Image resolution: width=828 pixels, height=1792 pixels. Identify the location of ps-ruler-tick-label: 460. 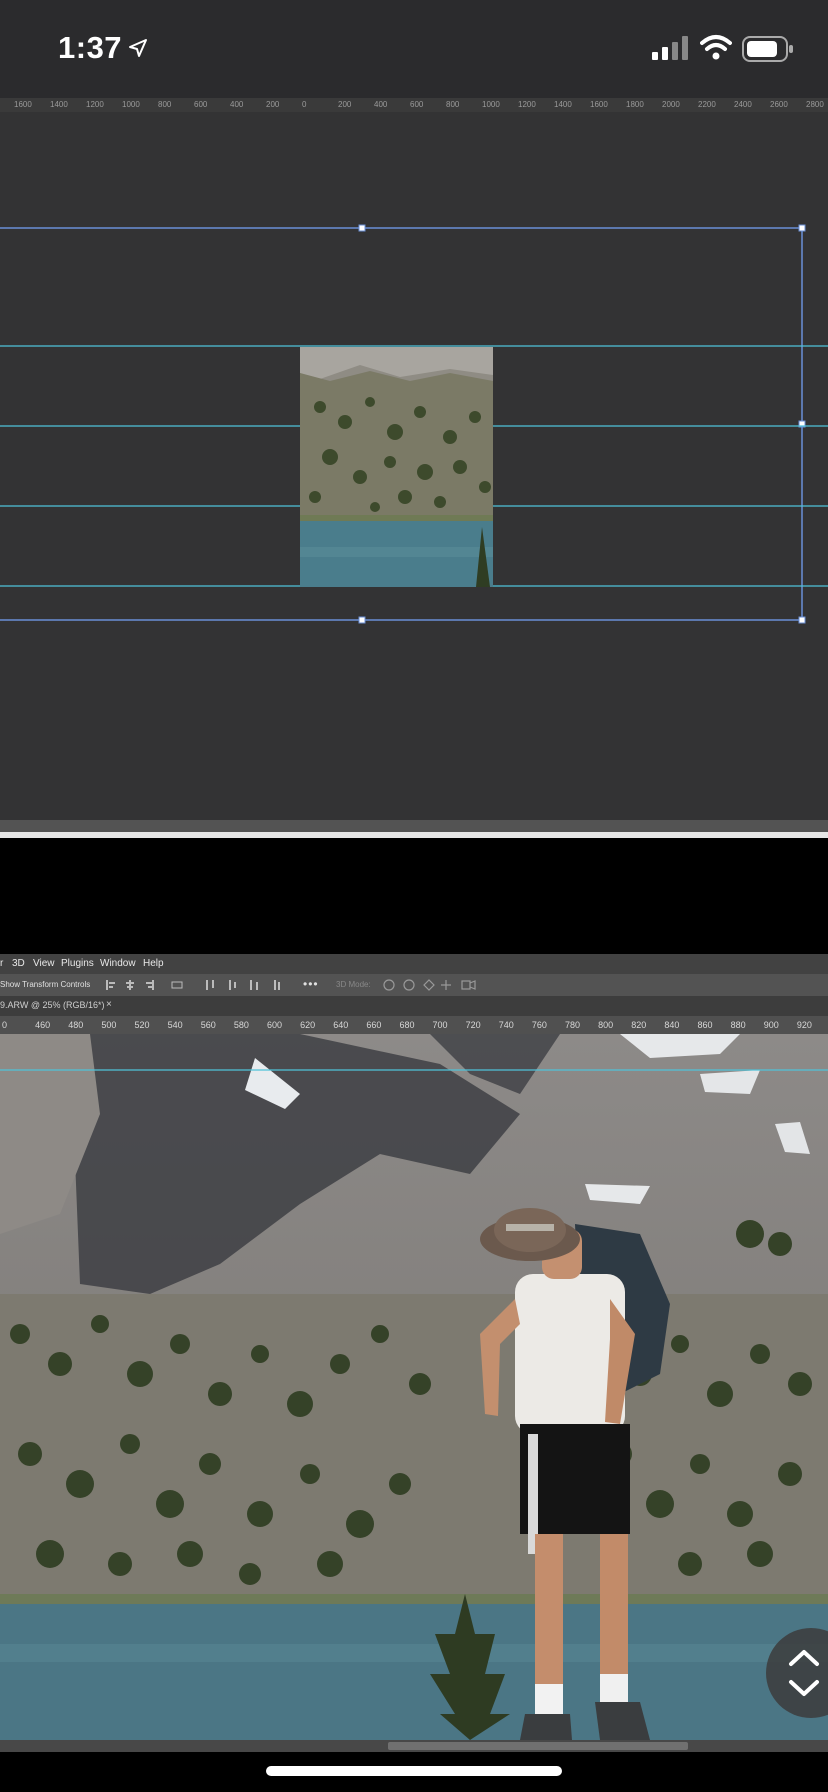
(43, 1025).